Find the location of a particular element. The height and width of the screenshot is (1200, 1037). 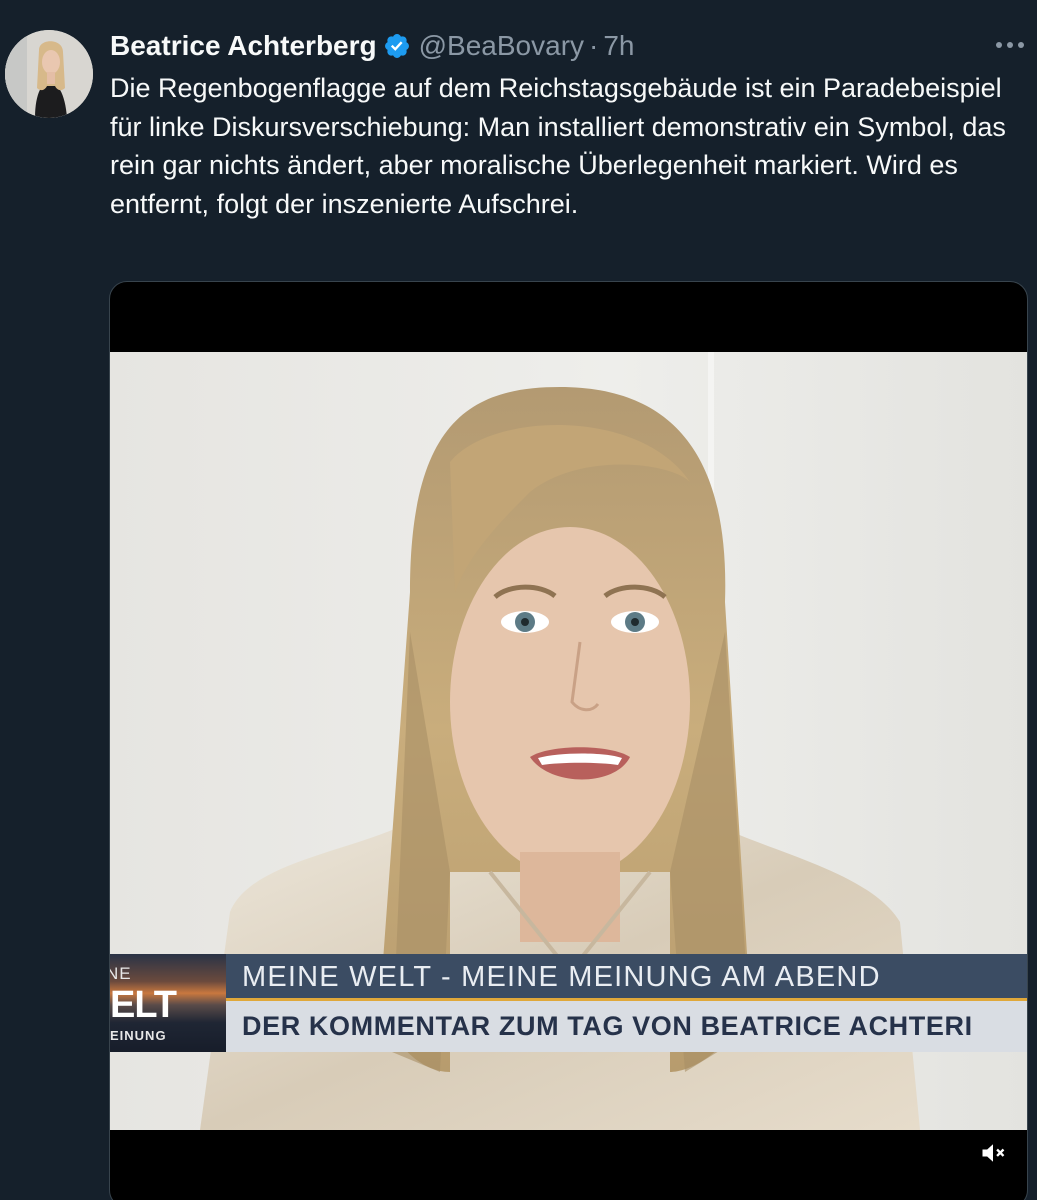

channel-logo: NE ELT EINUNG is located at coordinates (168, 1003).